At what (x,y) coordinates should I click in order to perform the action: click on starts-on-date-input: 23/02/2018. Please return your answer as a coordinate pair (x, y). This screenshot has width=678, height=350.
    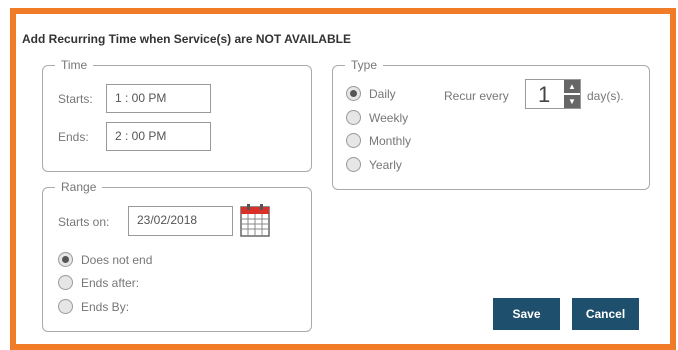
    Looking at the image, I should click on (180, 221).